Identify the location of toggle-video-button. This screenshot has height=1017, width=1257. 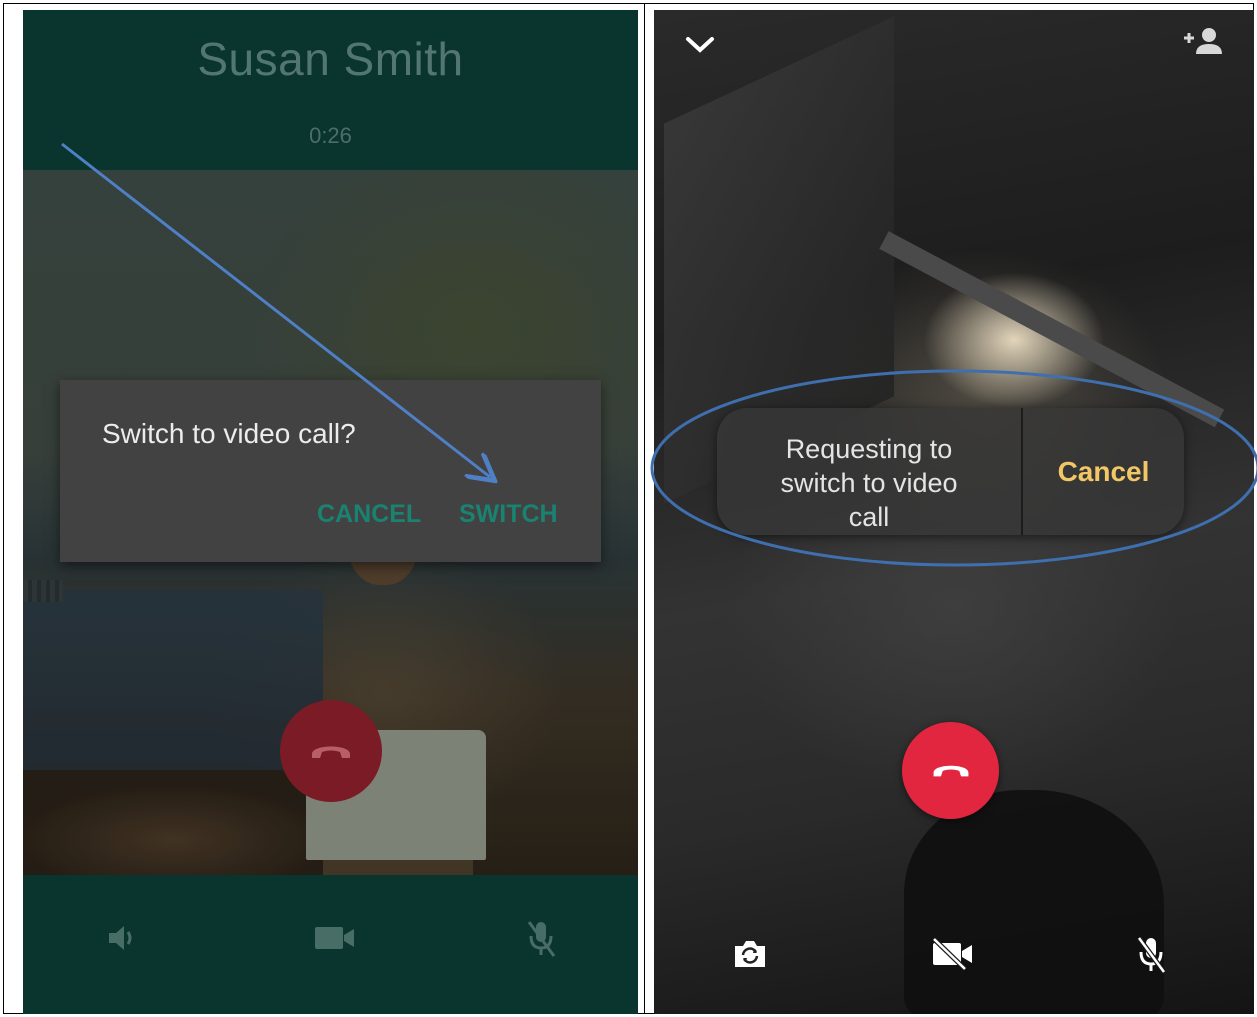
(952, 955).